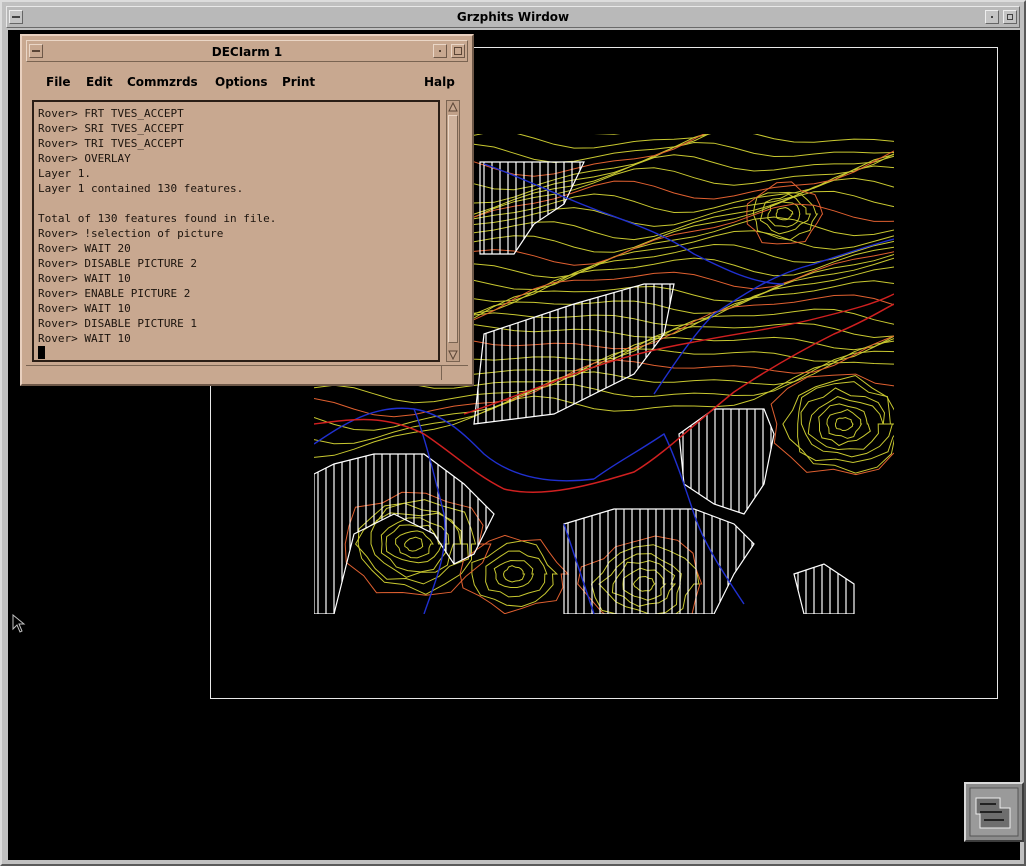 The image size is (1026, 866). I want to click on terminal-line: Rover> SRI TVES_ACCEPT, so click(111, 128).